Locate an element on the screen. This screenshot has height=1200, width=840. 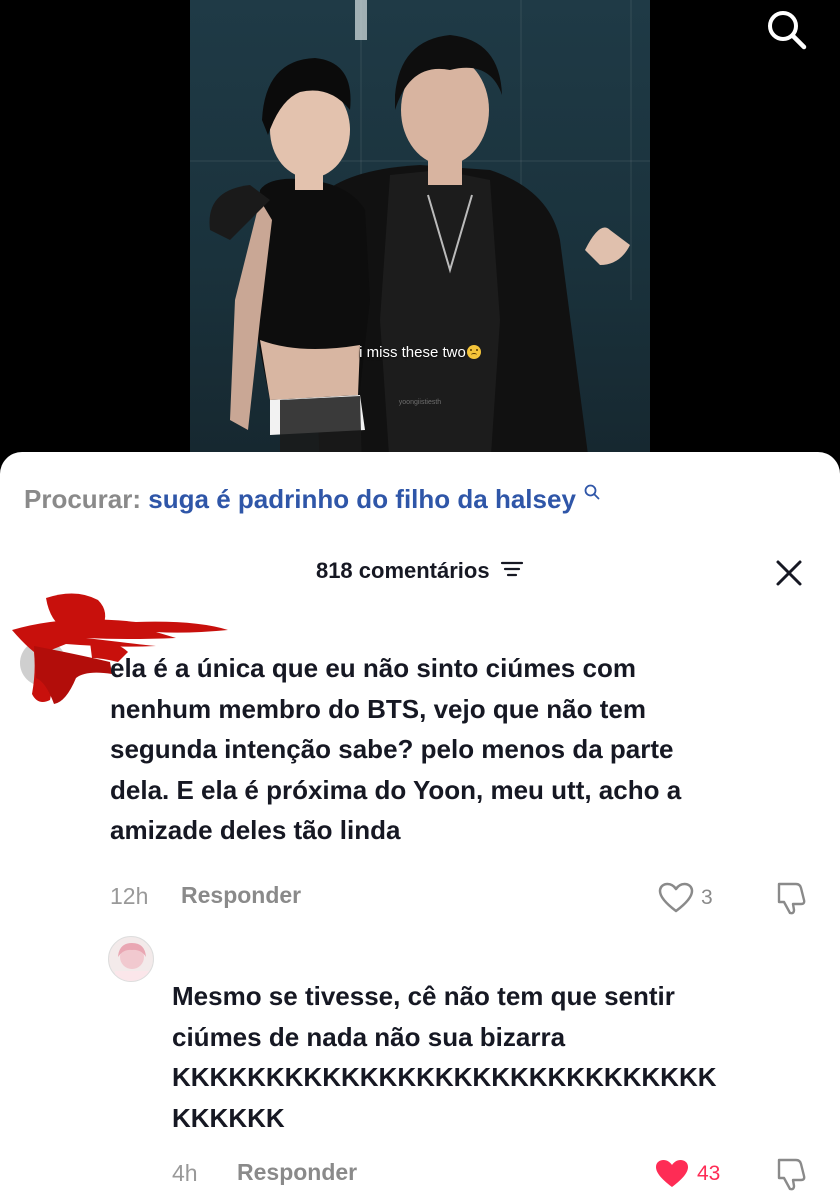
worried-face-icon is located at coordinates (473, 352).